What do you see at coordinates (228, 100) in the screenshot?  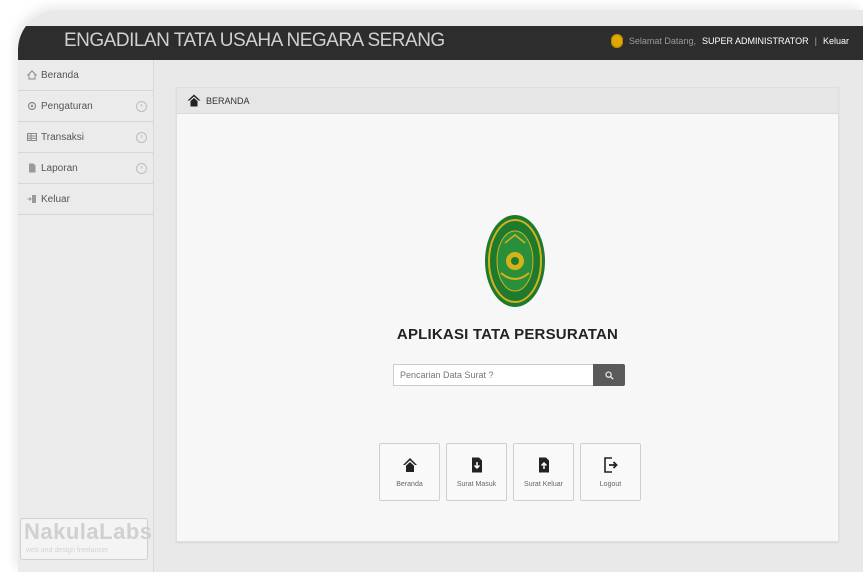 I see `breadcrumb-label: BERANDA` at bounding box center [228, 100].